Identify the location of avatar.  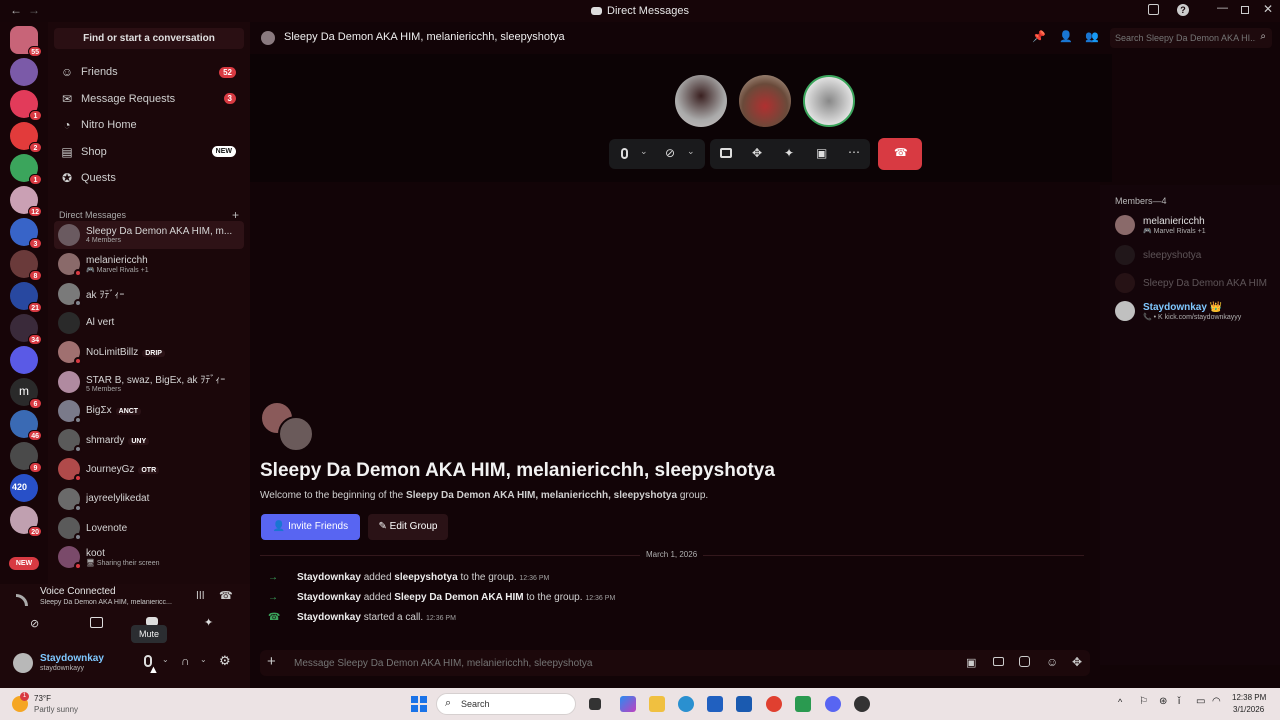
(23, 663).